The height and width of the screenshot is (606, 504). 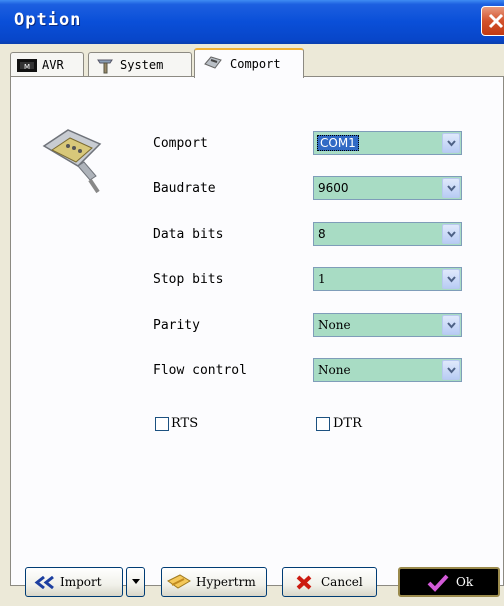 What do you see at coordinates (185, 423) in the screenshot?
I see `rts-label: RTS` at bounding box center [185, 423].